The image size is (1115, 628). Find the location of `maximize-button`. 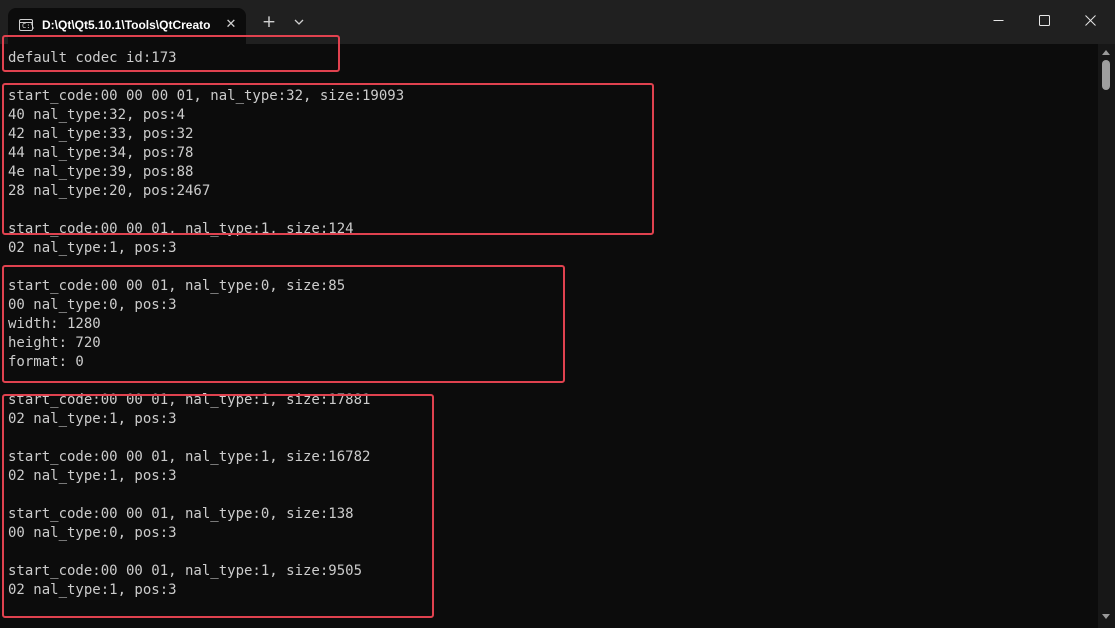

maximize-button is located at coordinates (1044, 20).